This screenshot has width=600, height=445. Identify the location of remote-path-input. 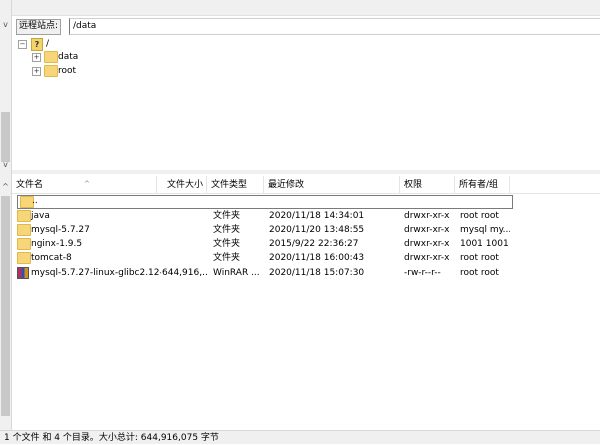
(335, 26).